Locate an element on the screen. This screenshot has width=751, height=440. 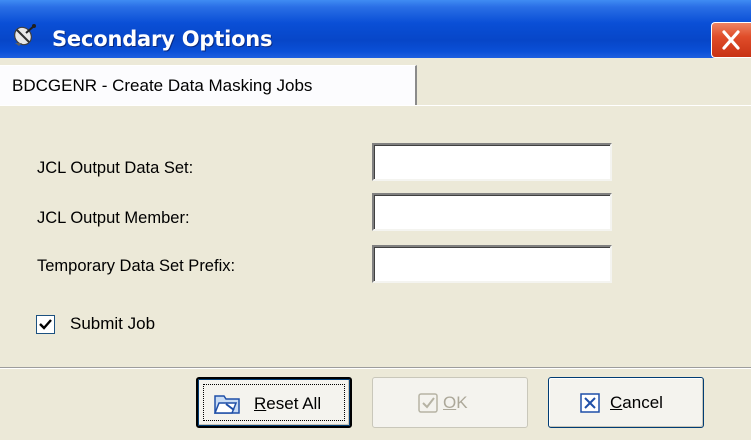
submit-job-checkbox is located at coordinates (45, 324).